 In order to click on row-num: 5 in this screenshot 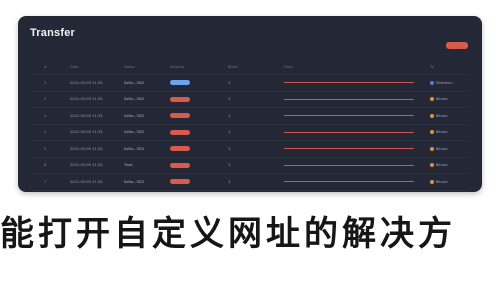, I will do `click(45, 148)`.